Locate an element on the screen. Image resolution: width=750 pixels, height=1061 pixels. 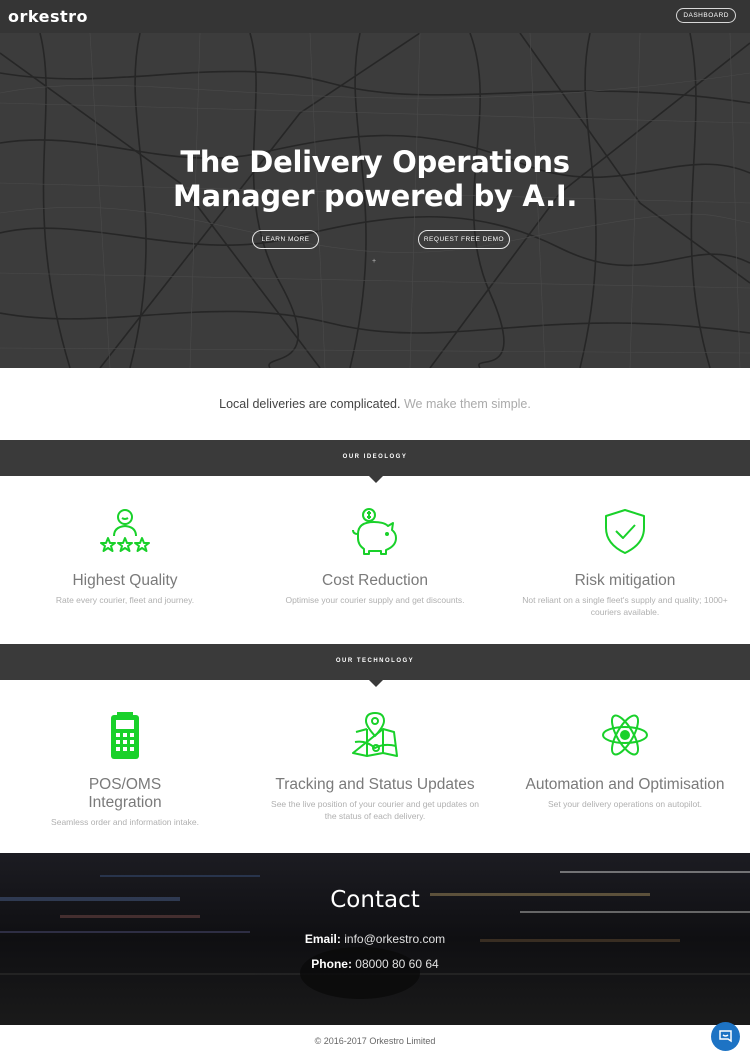
hero-title-line-1: The Delivery Operations is located at coordinates (375, 162).